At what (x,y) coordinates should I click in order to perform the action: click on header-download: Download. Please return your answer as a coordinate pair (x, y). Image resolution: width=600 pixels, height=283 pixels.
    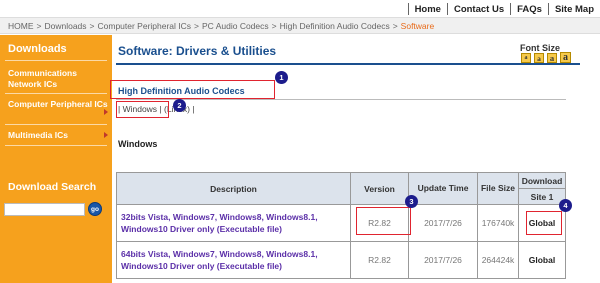
    Looking at the image, I should click on (542, 180).